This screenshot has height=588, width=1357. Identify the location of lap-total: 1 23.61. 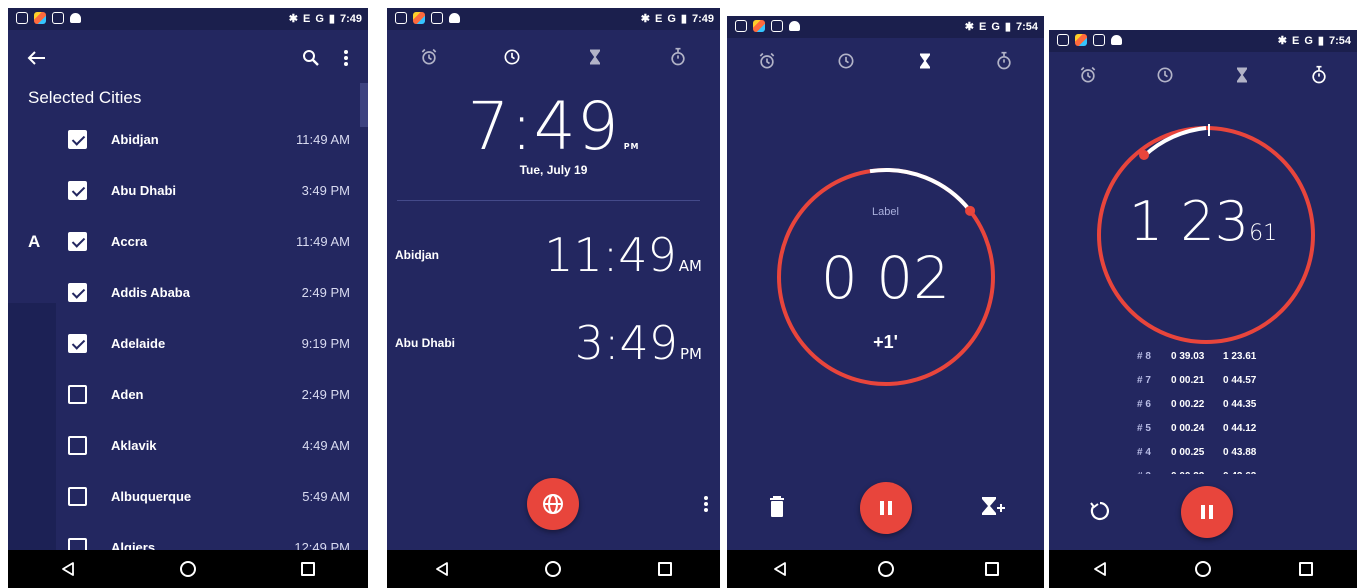
(1240, 356).